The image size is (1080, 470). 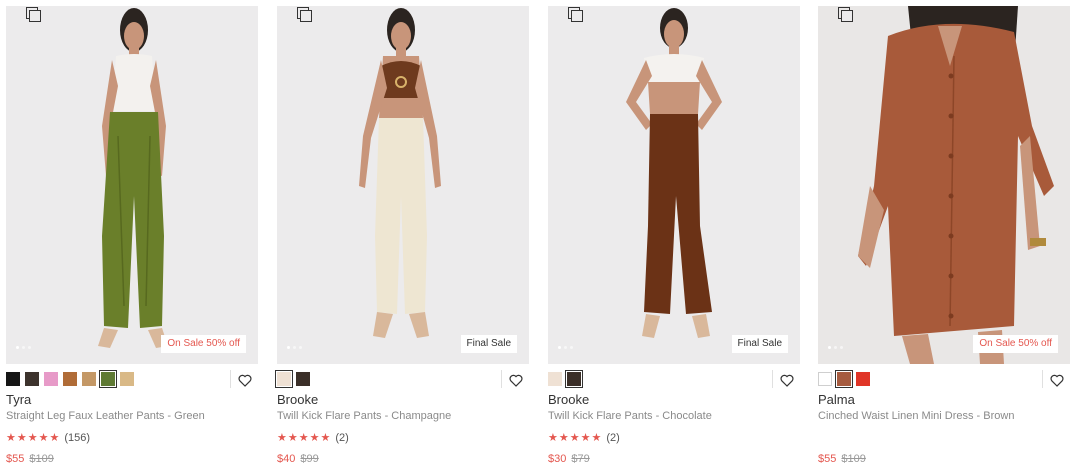 I want to click on original-price: $99, so click(x=309, y=459).